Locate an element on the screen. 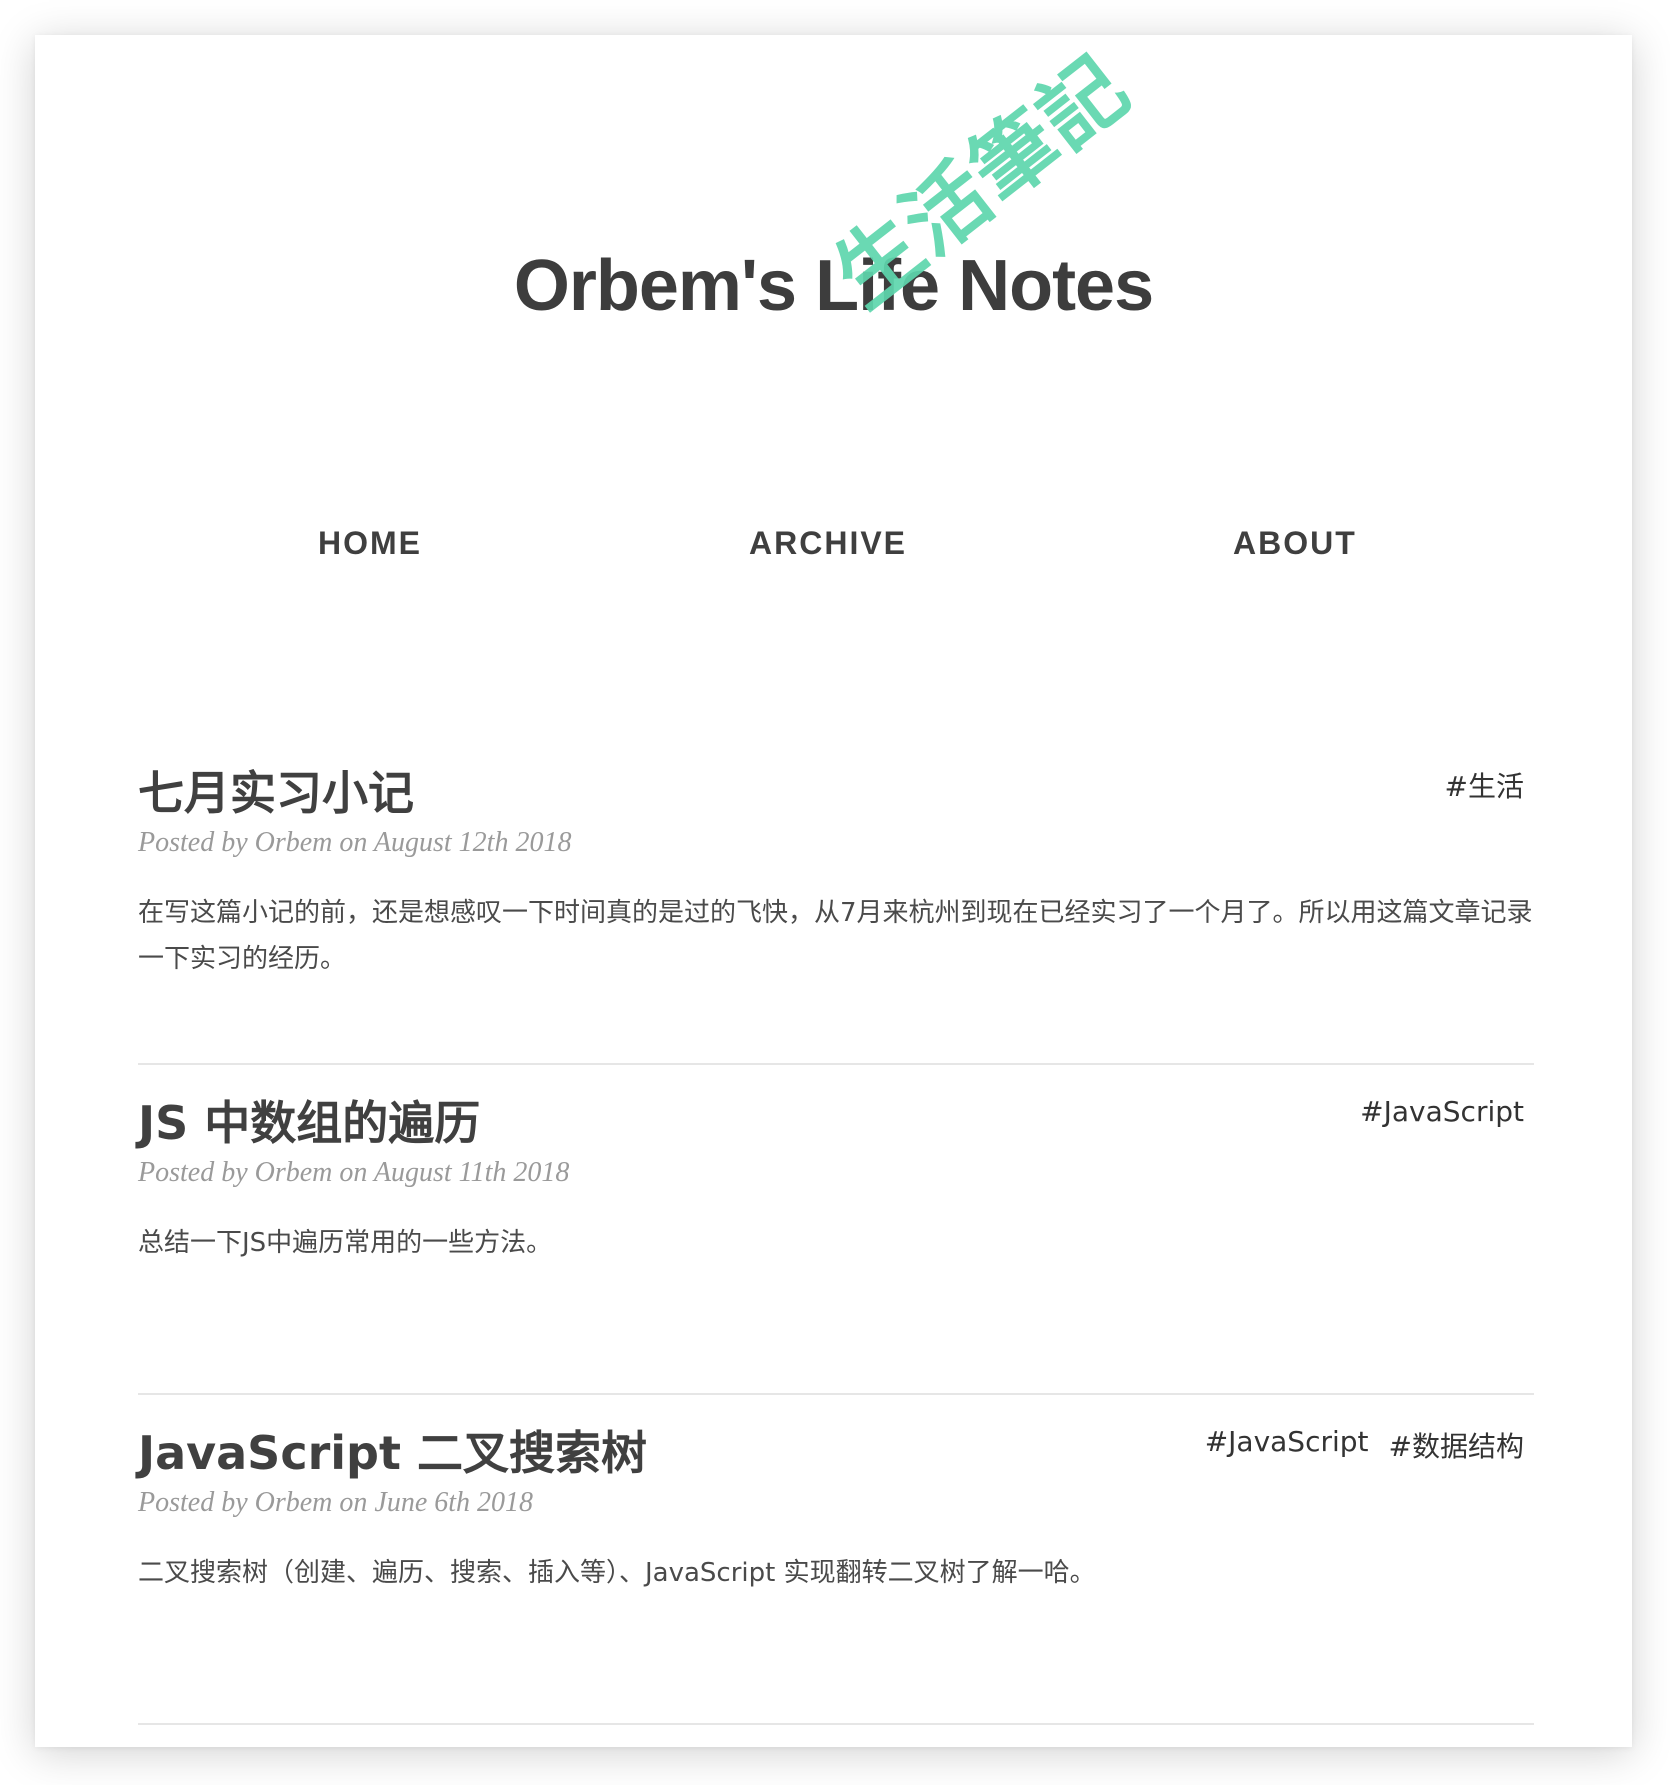 This screenshot has height=1785, width=1670. post-title: JavaScript 二叉搜索树 is located at coordinates (392, 1450).